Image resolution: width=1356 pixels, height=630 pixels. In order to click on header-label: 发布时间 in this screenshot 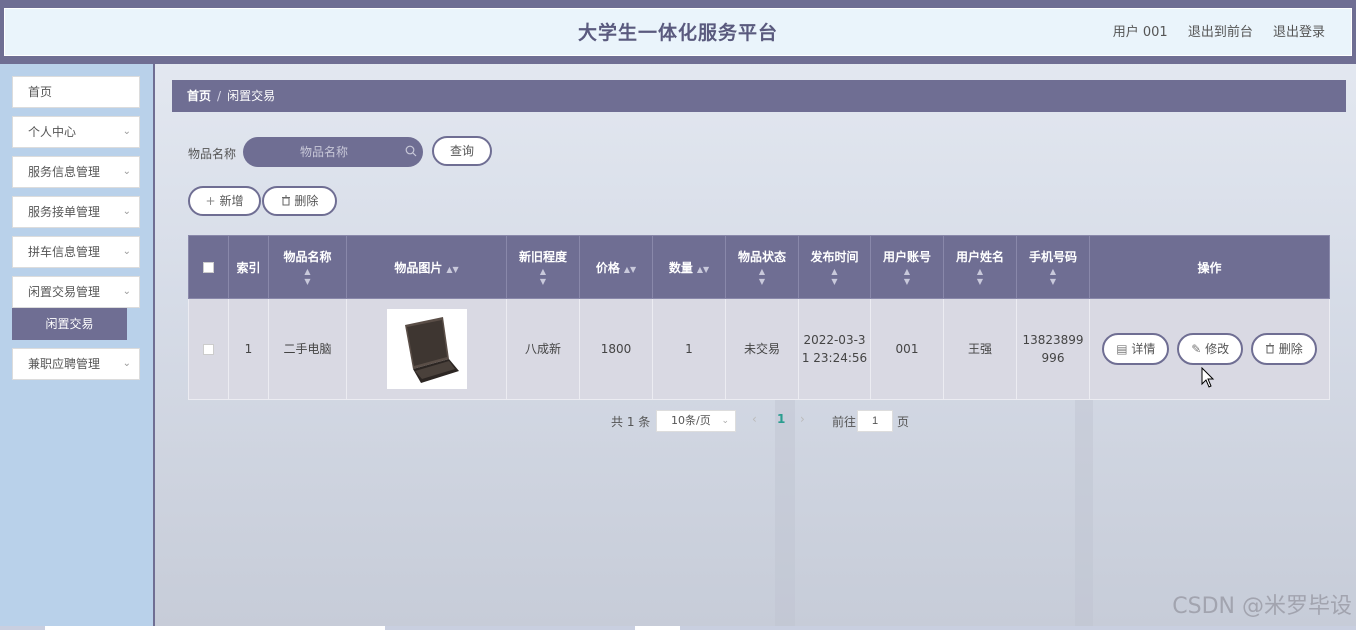, I will do `click(834, 256)`.